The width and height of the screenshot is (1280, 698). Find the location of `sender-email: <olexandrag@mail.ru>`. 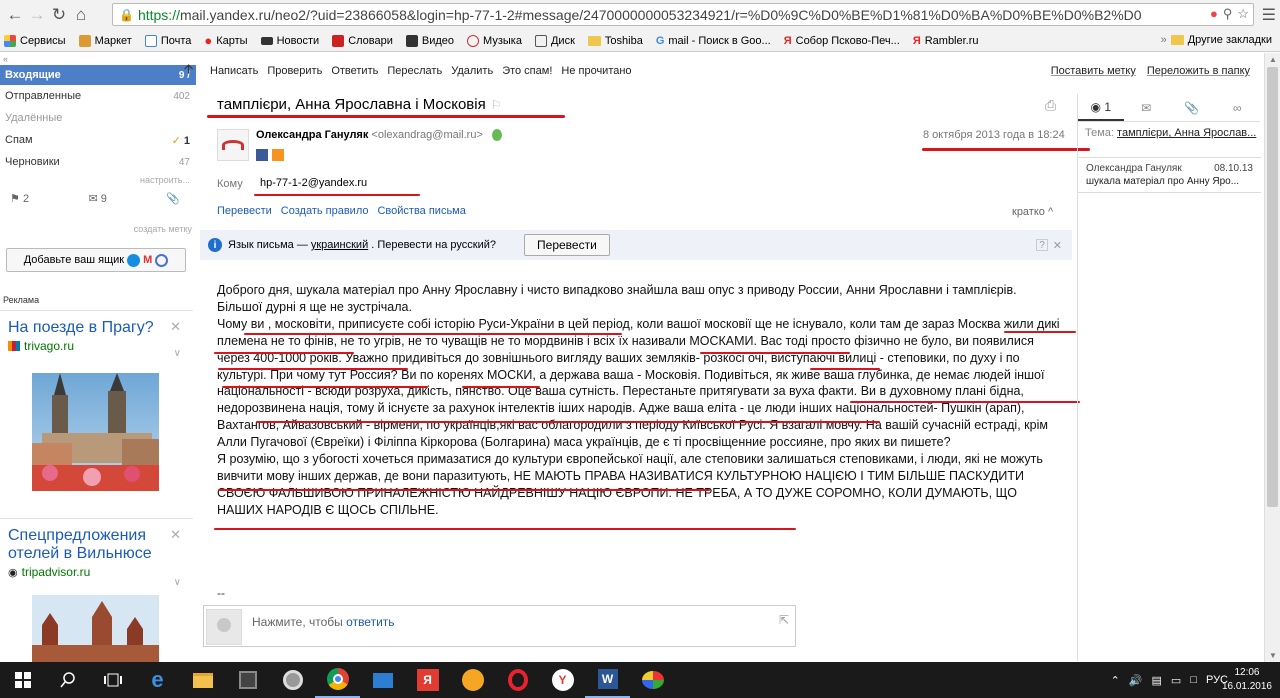

sender-email: <olexandrag@mail.ru> is located at coordinates (426, 135).